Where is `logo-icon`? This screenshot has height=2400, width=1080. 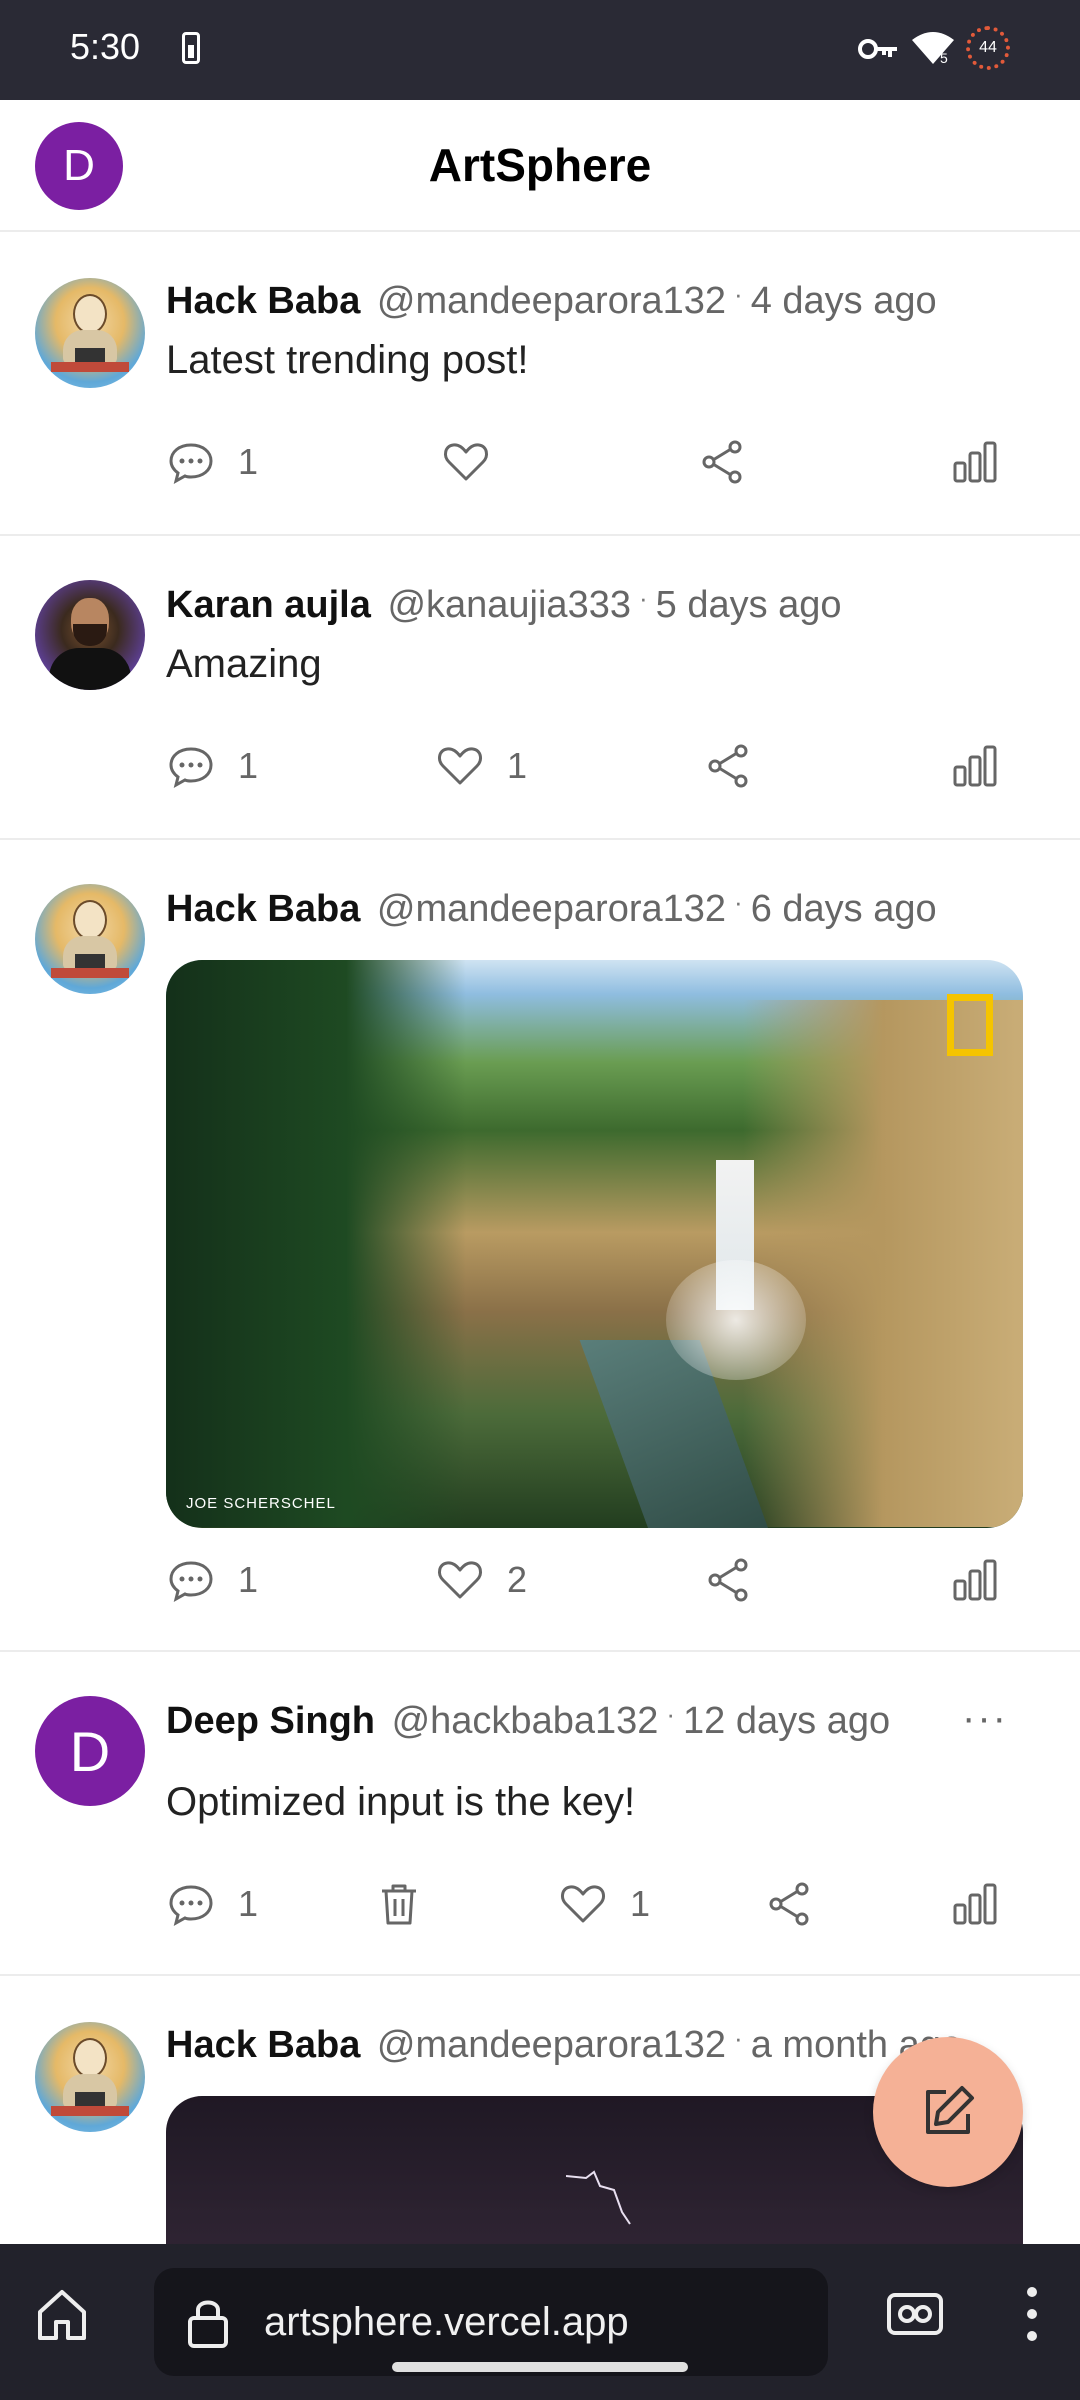
logo-icon is located at coordinates (970, 1025).